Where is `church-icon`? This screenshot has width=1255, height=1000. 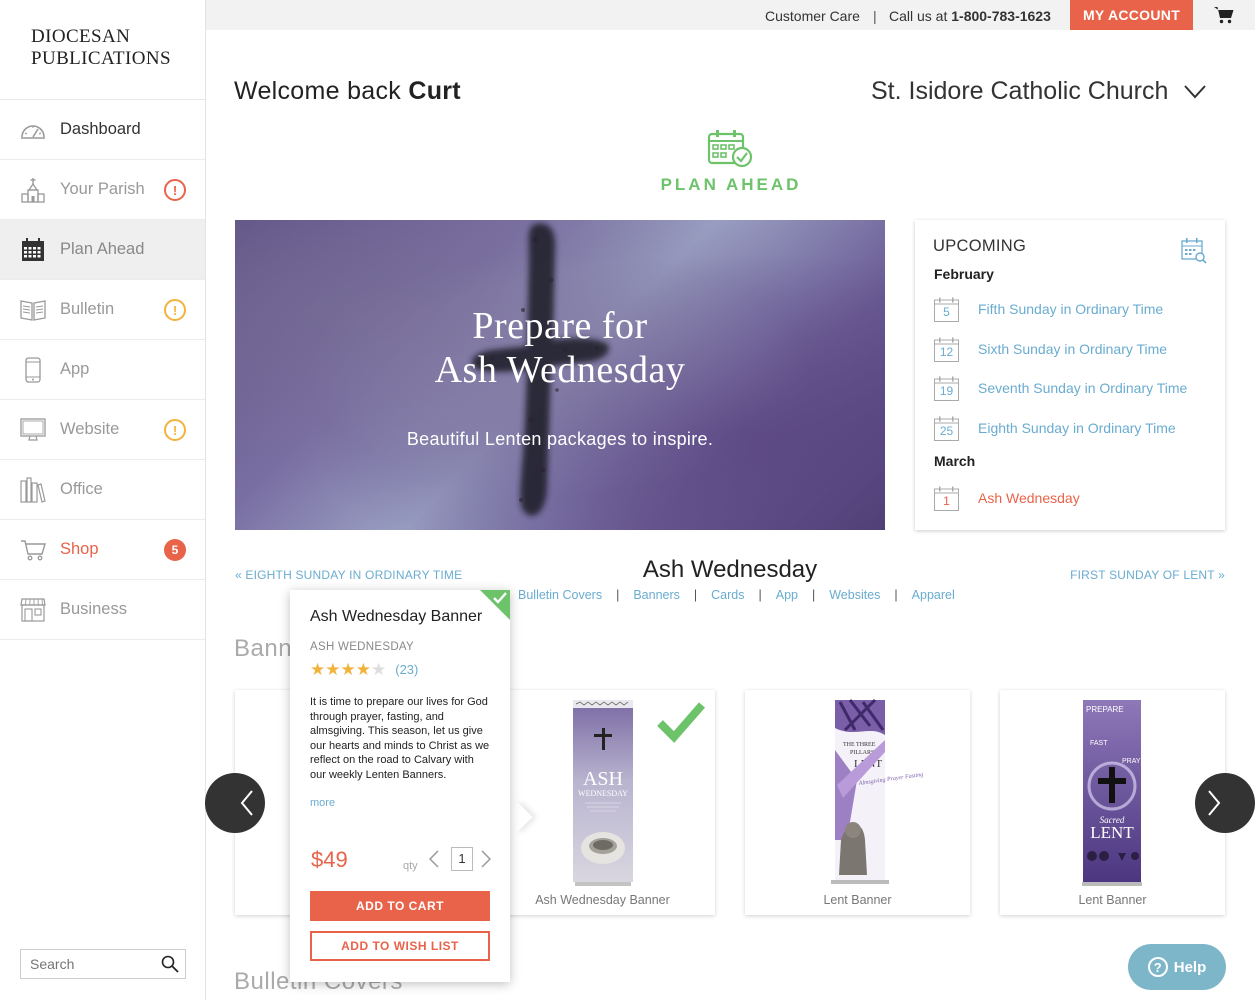
church-icon is located at coordinates (33, 190).